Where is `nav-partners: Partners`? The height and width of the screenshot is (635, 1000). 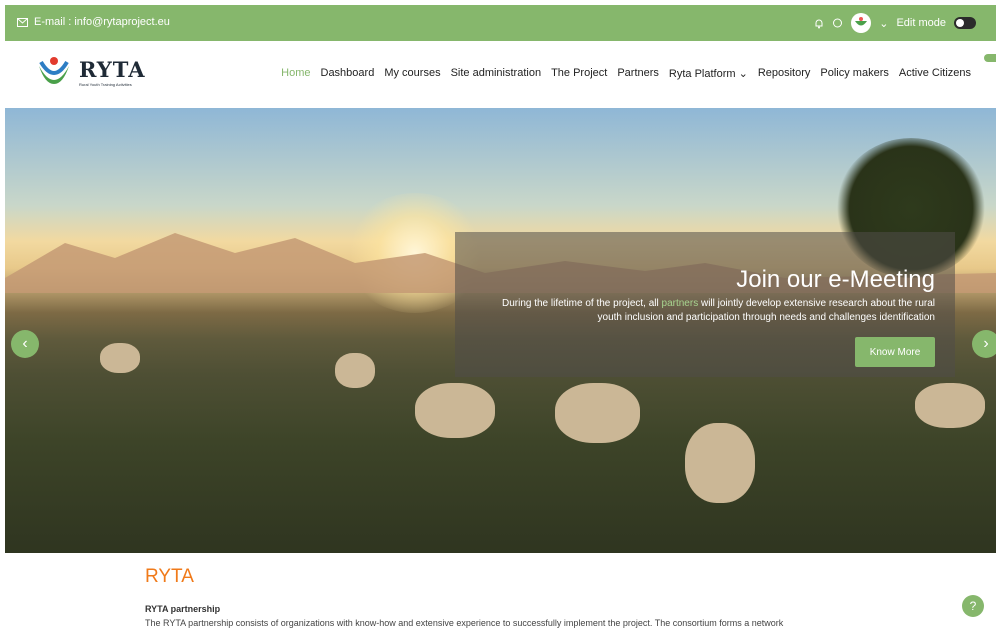 nav-partners: Partners is located at coordinates (638, 73).